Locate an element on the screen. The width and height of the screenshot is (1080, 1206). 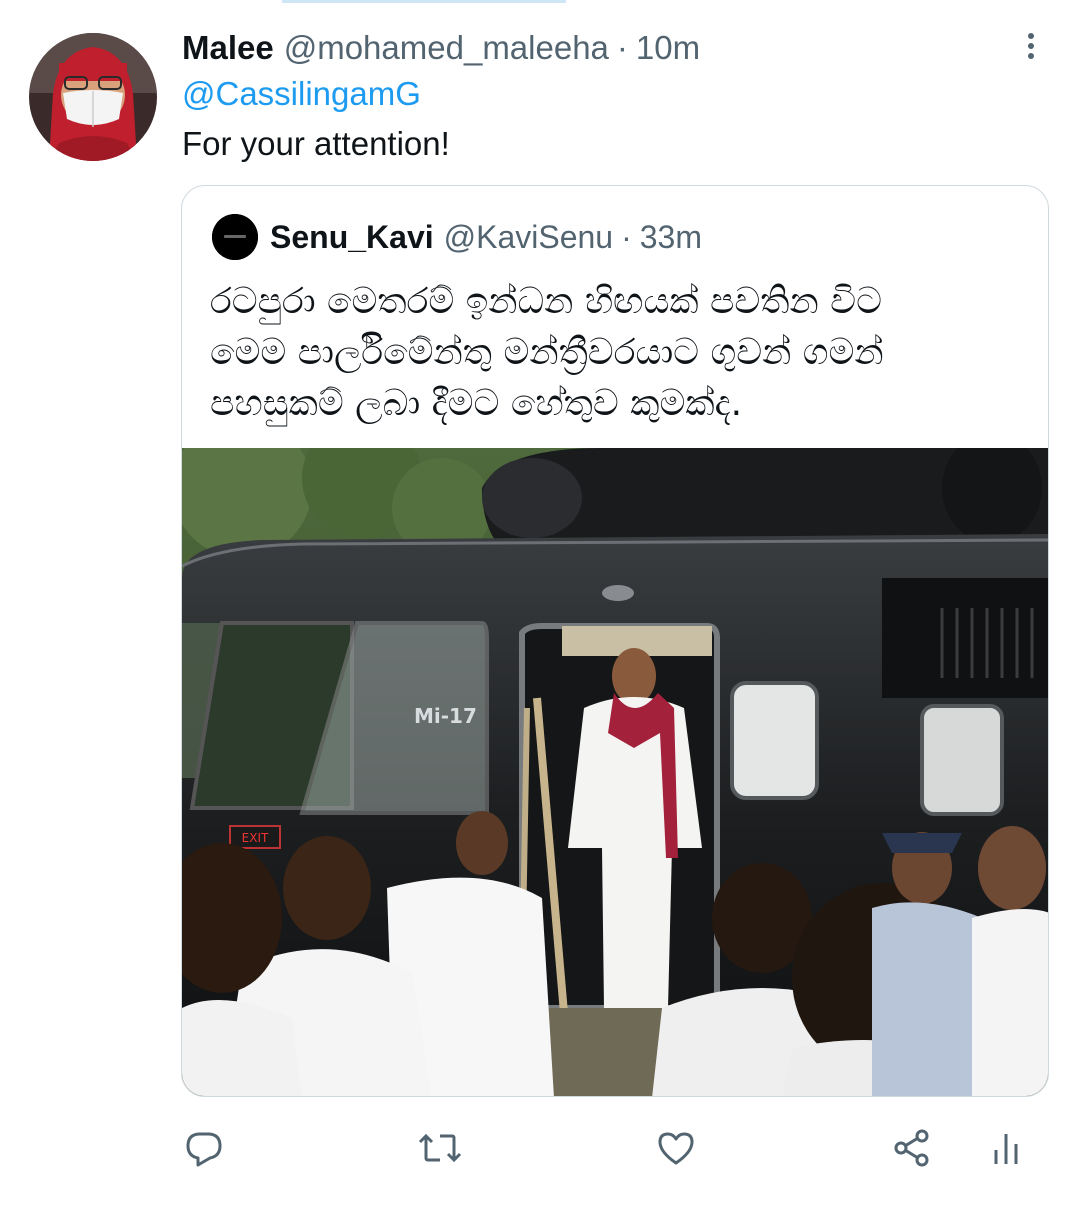
share-icon is located at coordinates (912, 1148).